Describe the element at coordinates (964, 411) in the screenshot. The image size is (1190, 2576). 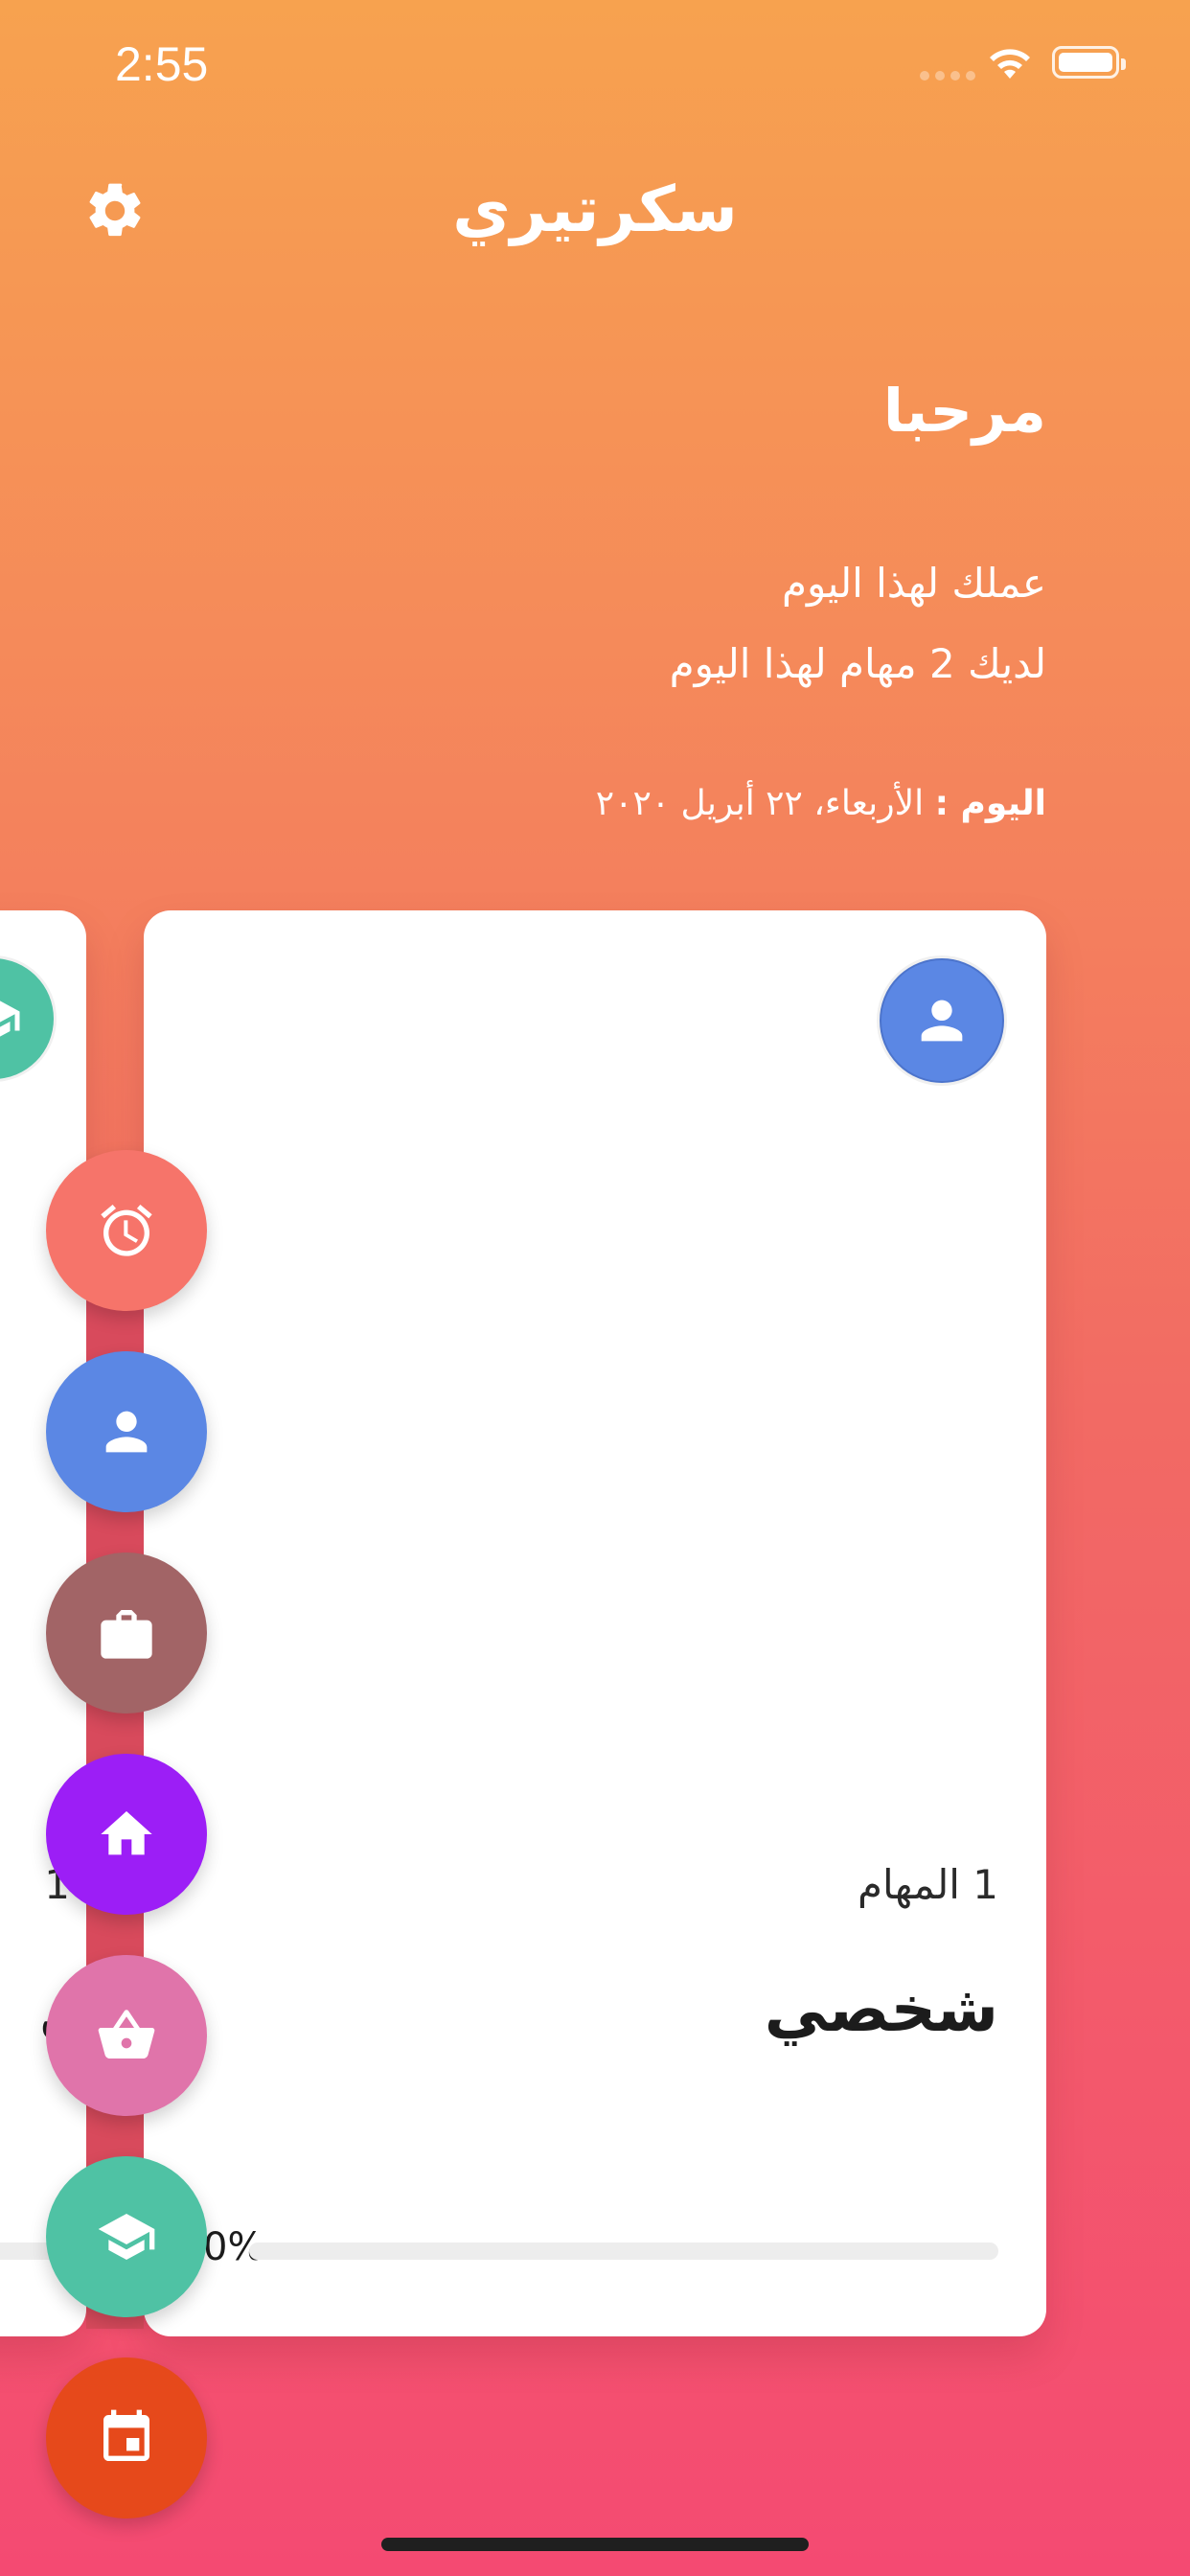
I see `greeting-heading: مرحبا` at that location.